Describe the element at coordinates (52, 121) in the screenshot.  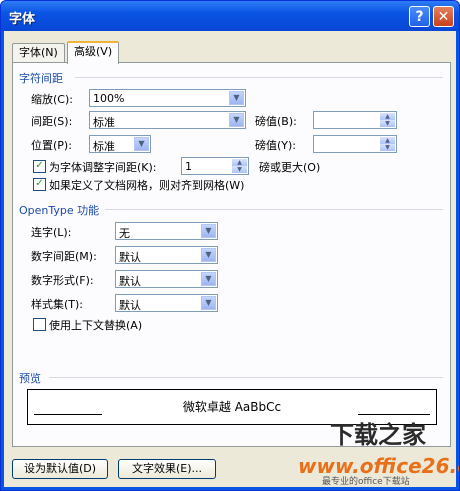
I see `spacing-label: 间距(S):` at that location.